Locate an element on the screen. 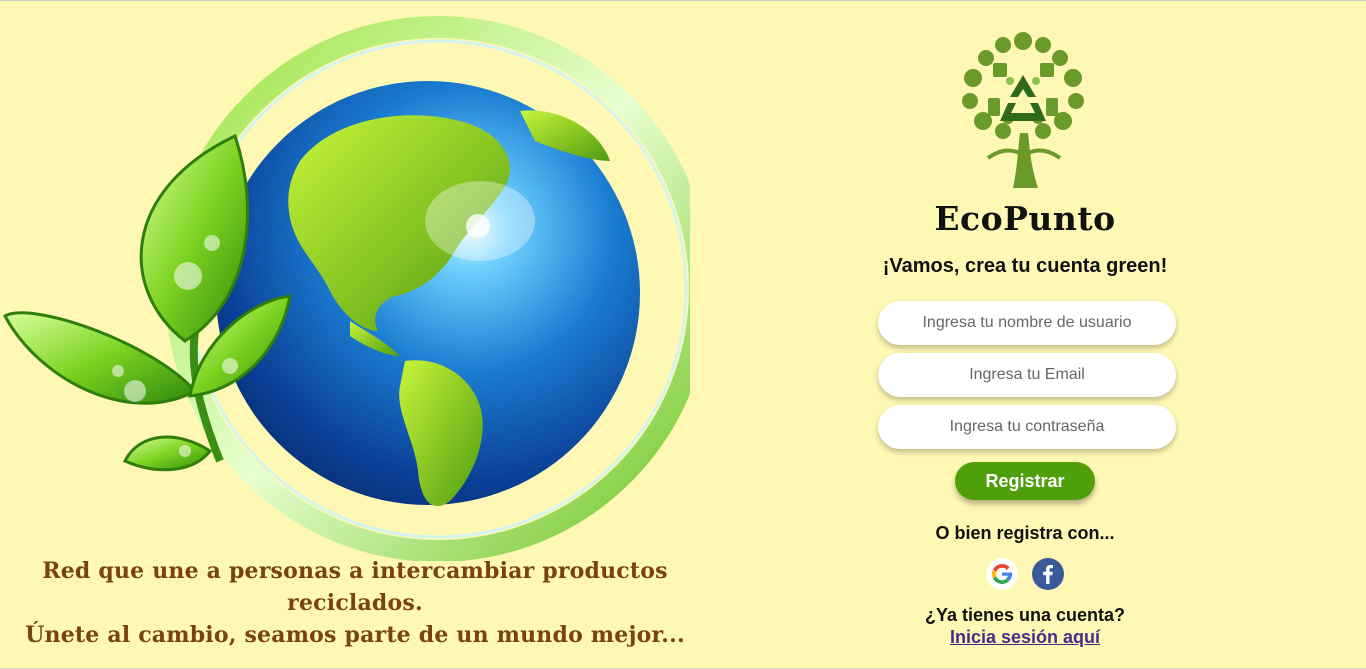  tagline-line-2: reciclados. is located at coordinates (355, 603).